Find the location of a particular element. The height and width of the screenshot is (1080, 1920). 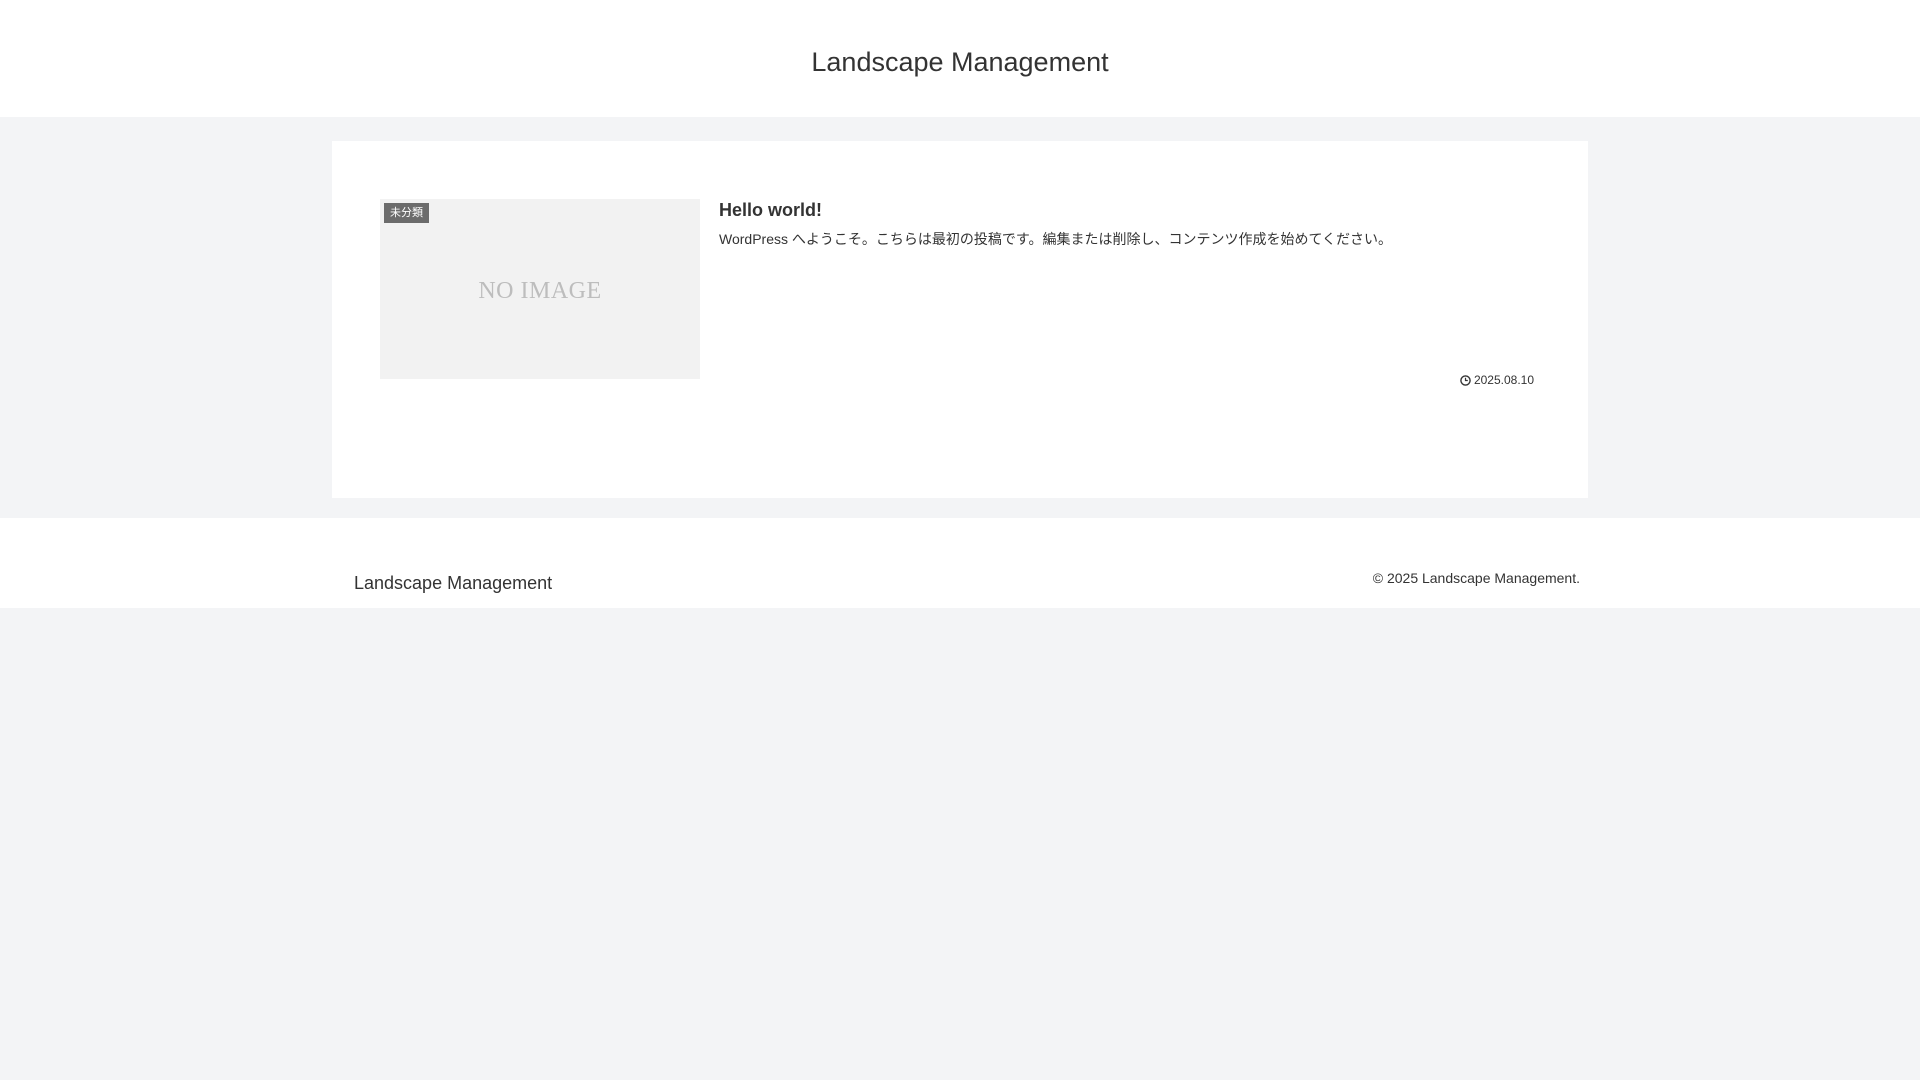

site-header: Landscape Management is located at coordinates (960, 58).